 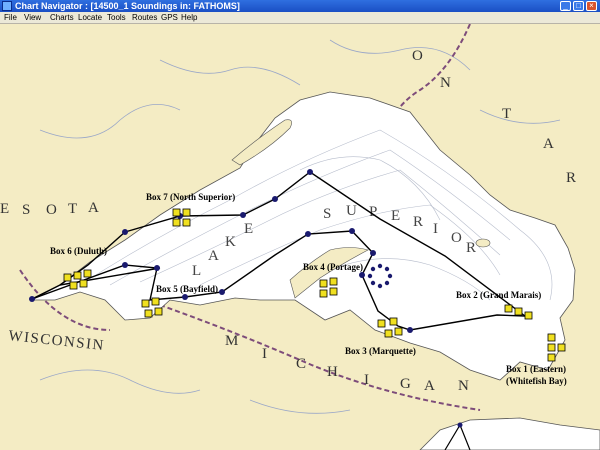 I want to click on minnesota-letter: O, so click(x=51, y=210).